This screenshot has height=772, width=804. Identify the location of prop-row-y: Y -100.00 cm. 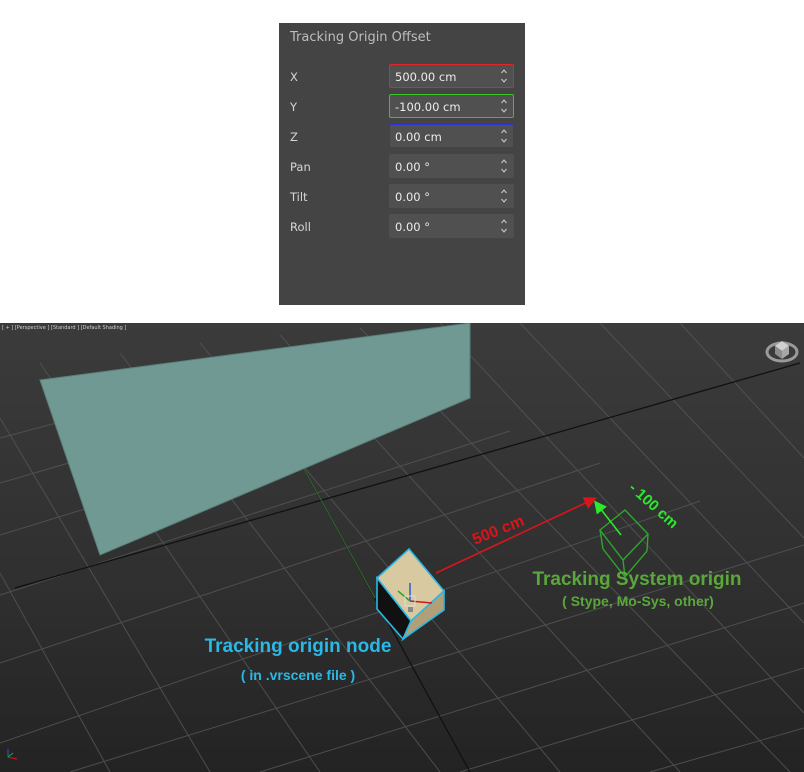
(402, 107).